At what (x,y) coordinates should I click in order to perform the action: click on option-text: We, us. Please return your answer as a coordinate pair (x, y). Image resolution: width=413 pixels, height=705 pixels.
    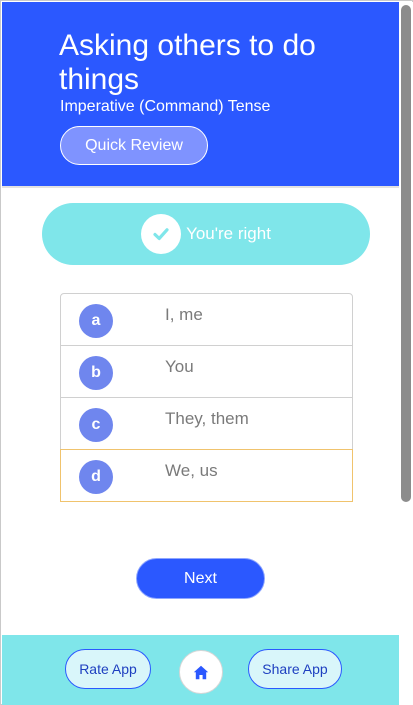
    Looking at the image, I should click on (191, 470).